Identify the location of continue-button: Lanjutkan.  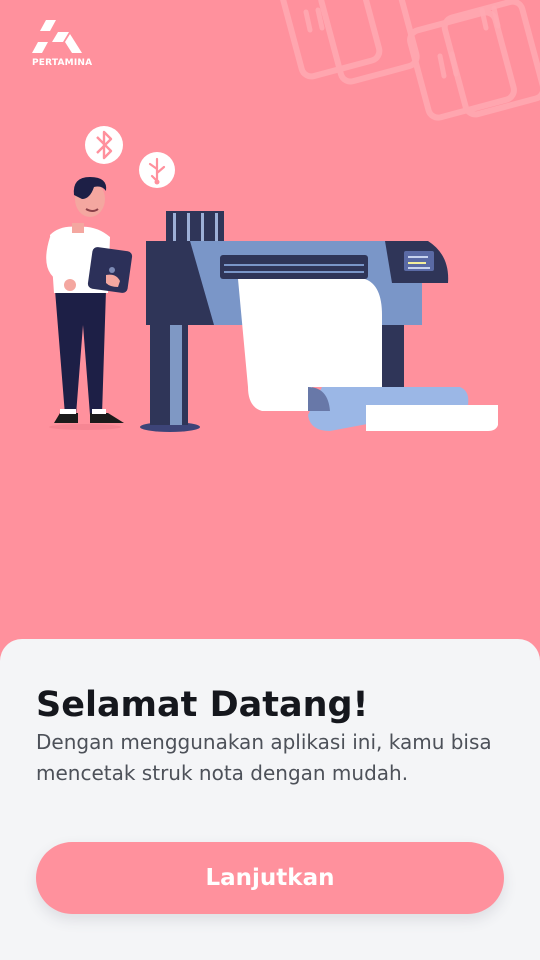
(270, 878).